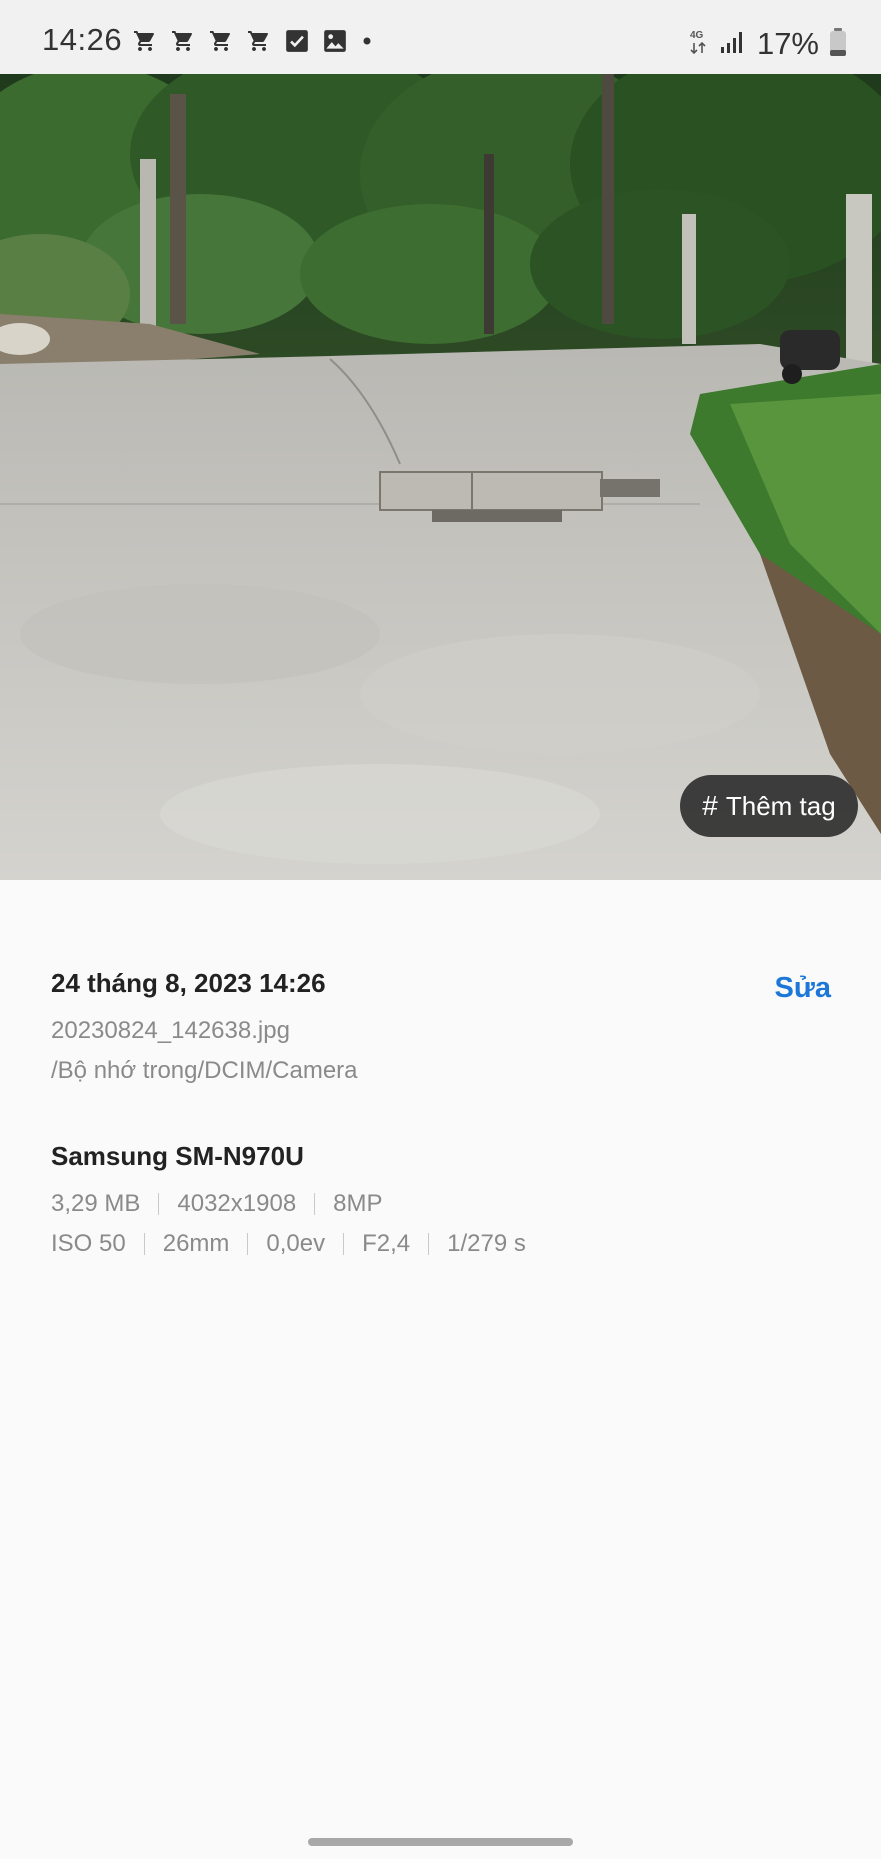 The height and width of the screenshot is (1859, 881). What do you see at coordinates (710, 805) in the screenshot?
I see `hashtag-icon: #` at bounding box center [710, 805].